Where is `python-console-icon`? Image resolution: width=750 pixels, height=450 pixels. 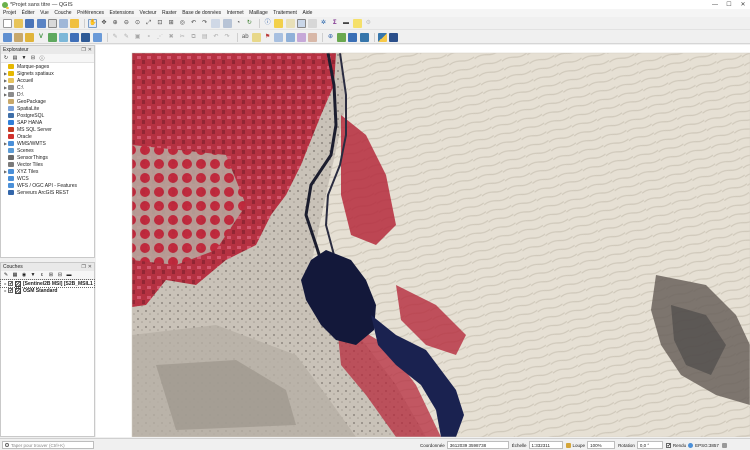
python-console-icon is located at coordinates (364, 37).